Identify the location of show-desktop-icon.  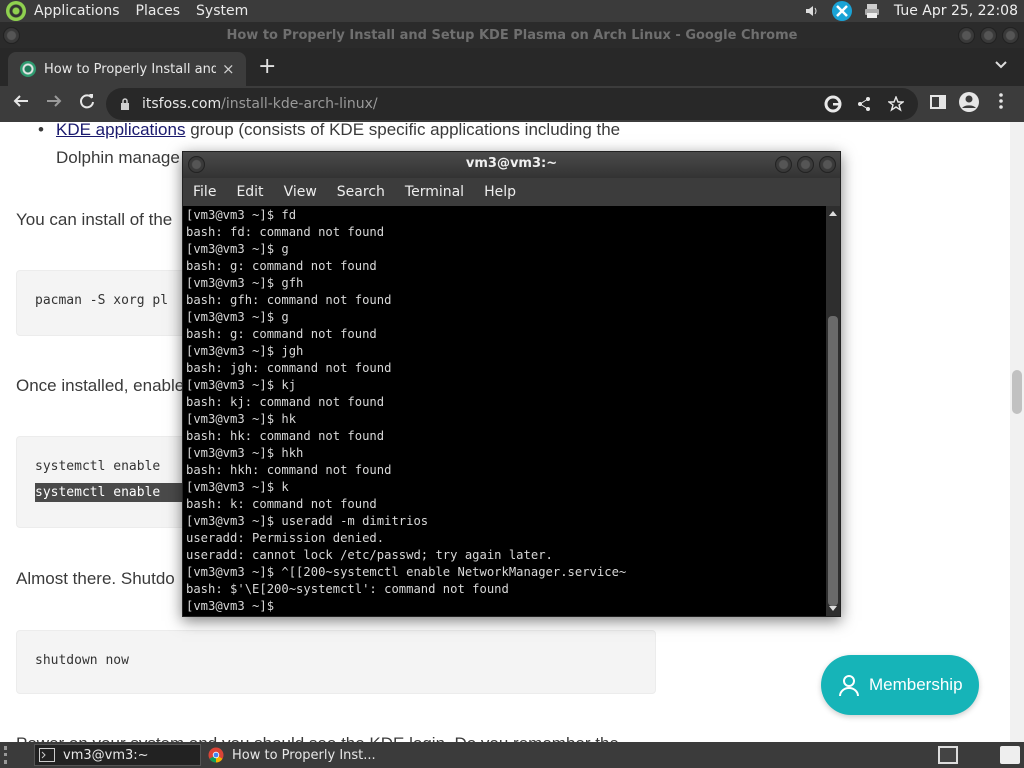
(948, 755).